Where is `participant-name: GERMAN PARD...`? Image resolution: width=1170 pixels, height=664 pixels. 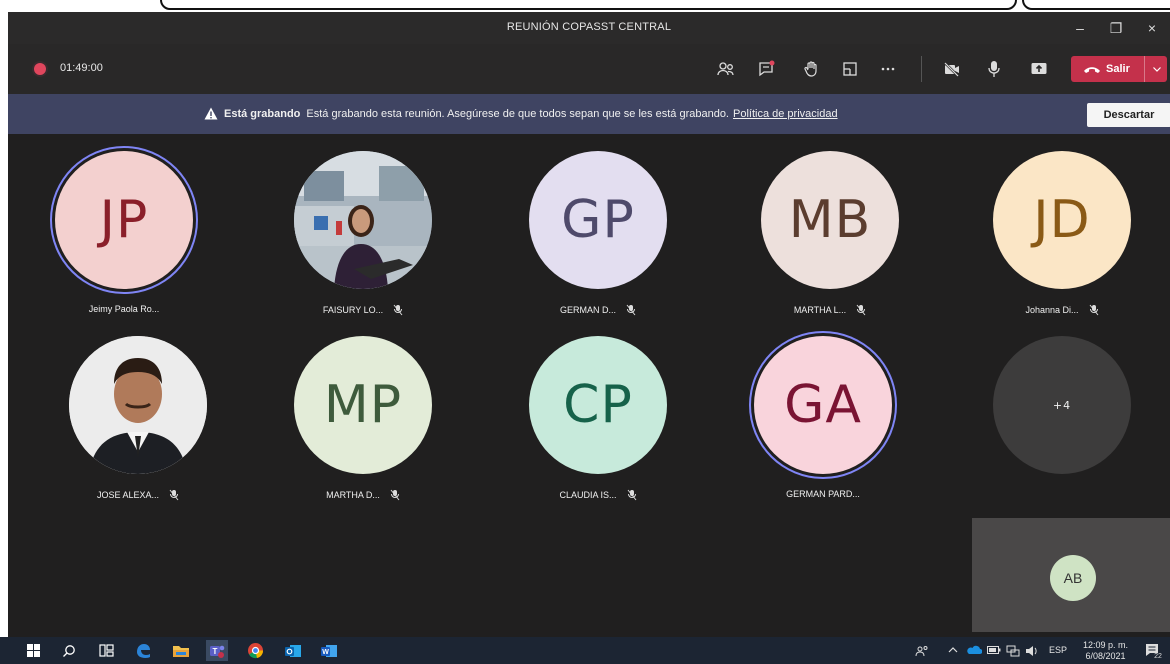 participant-name: GERMAN PARD... is located at coordinates (823, 494).